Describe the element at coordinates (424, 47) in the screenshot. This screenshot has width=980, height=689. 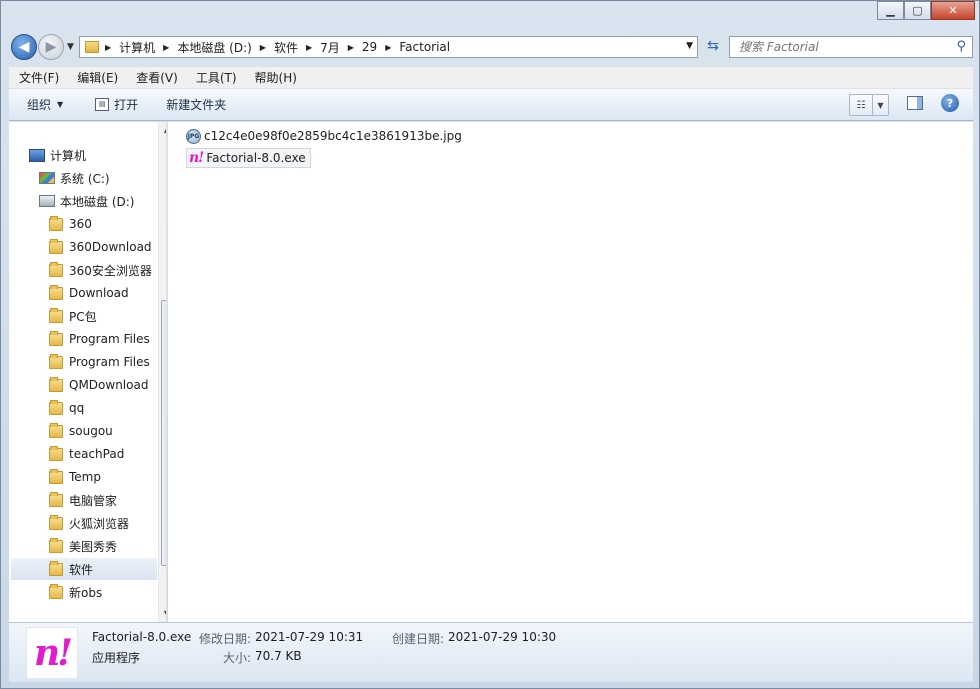
I see `breadcrumb-item-factorial: Factorial` at that location.